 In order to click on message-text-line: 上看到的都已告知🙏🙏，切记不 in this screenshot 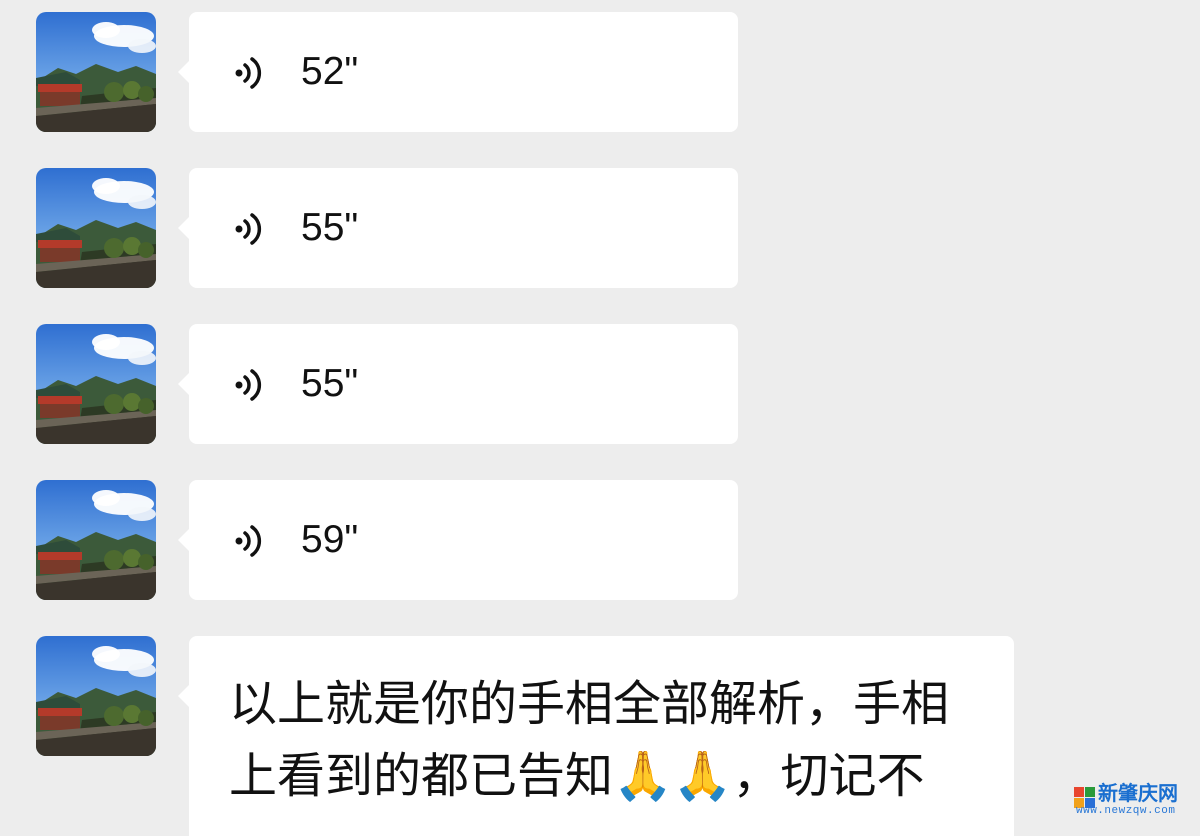, I will do `click(577, 776)`.